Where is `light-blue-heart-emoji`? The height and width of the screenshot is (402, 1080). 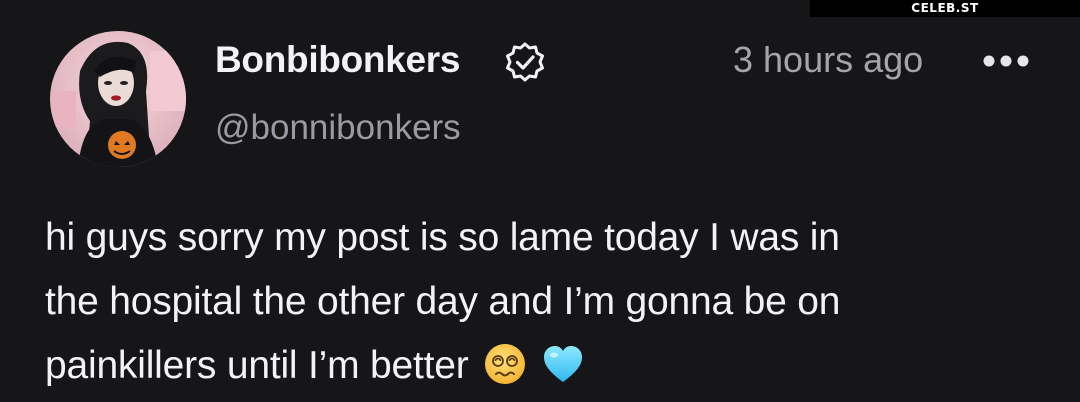 light-blue-heart-emoji is located at coordinates (562, 364).